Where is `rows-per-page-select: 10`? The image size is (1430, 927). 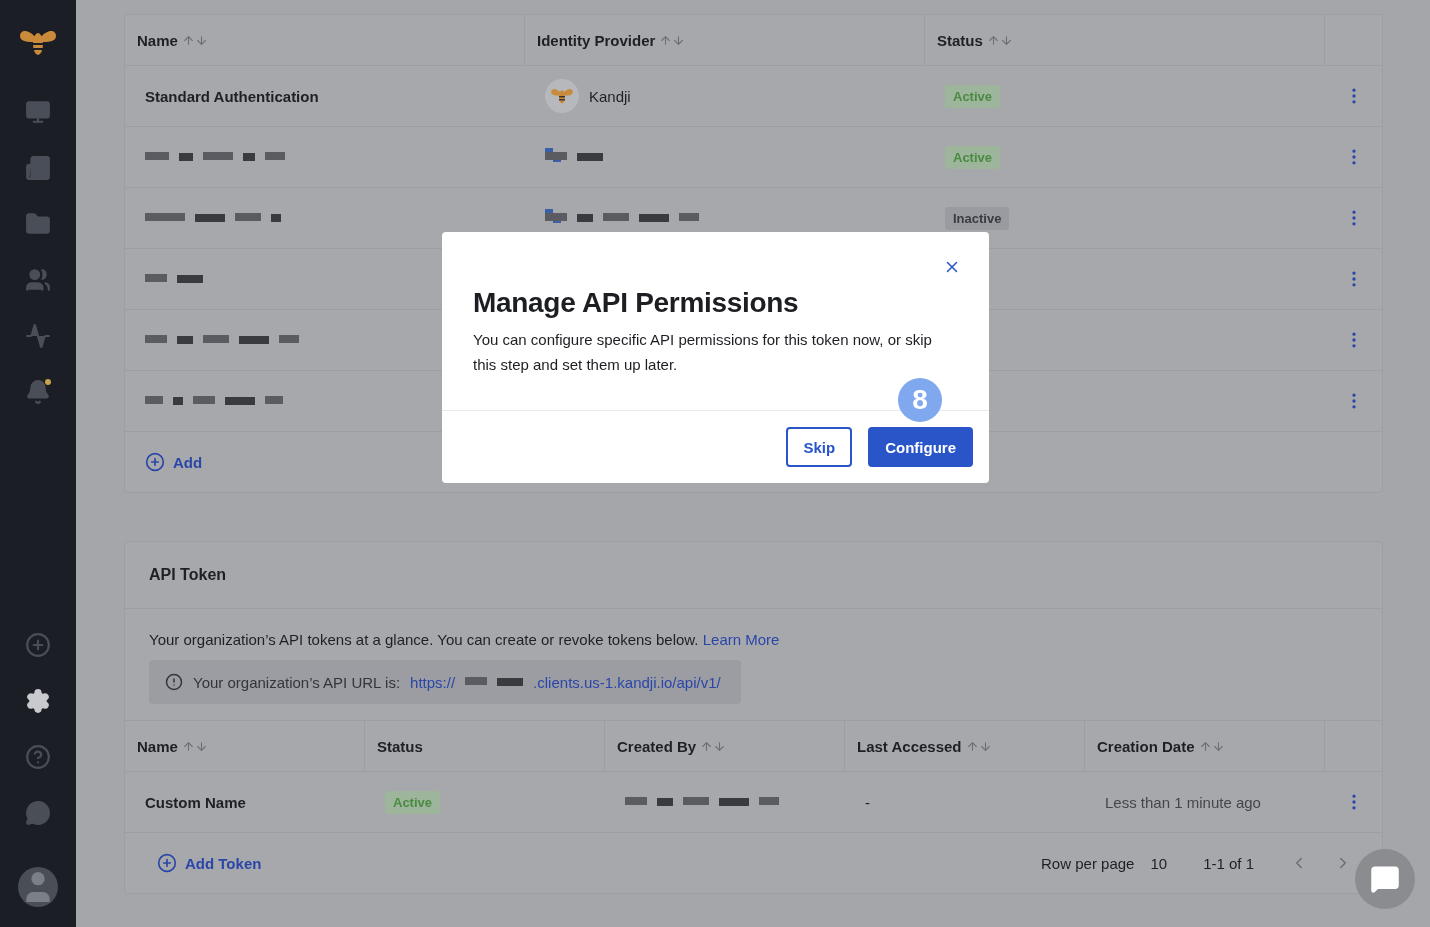 rows-per-page-select: 10 is located at coordinates (1159, 863).